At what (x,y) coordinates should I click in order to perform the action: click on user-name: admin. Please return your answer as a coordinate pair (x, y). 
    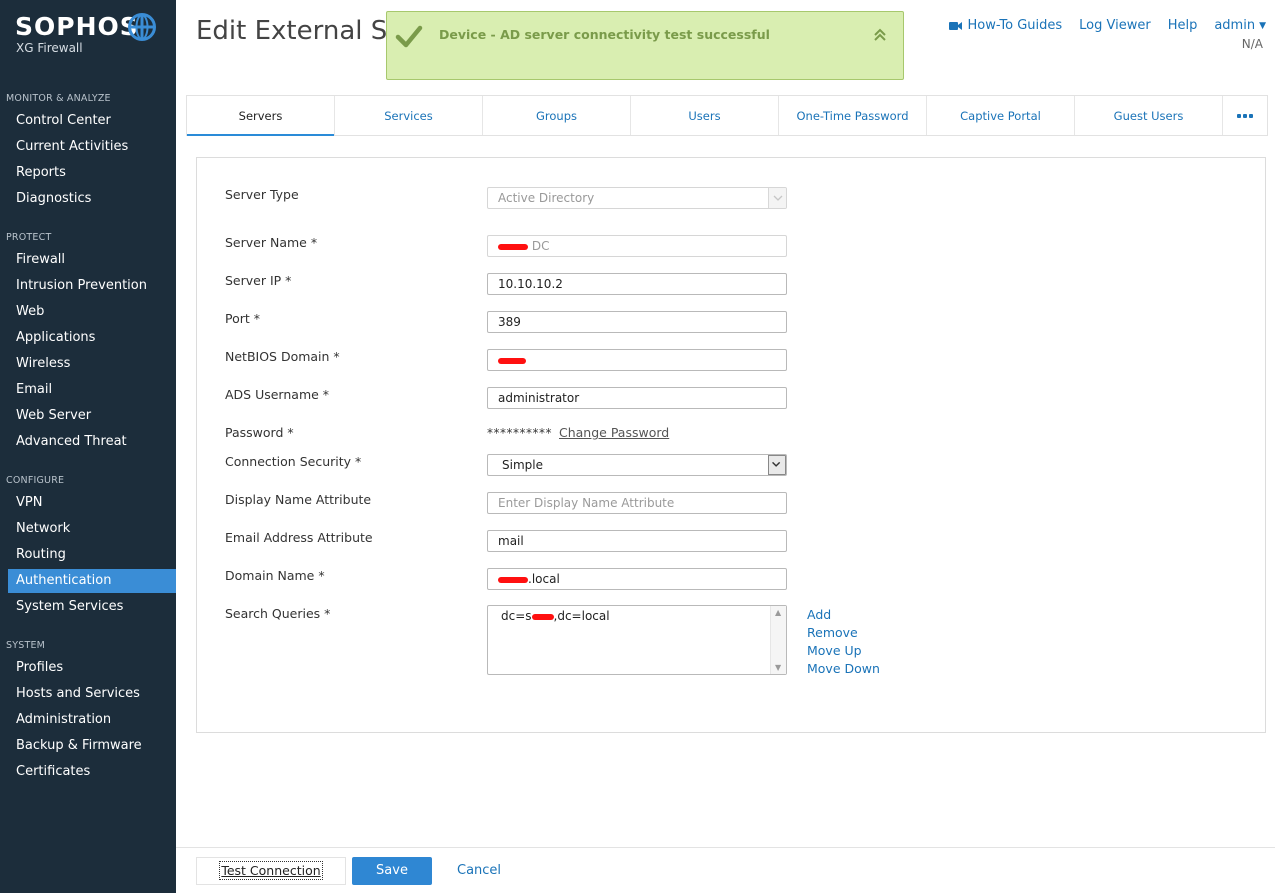
    Looking at the image, I should click on (1235, 25).